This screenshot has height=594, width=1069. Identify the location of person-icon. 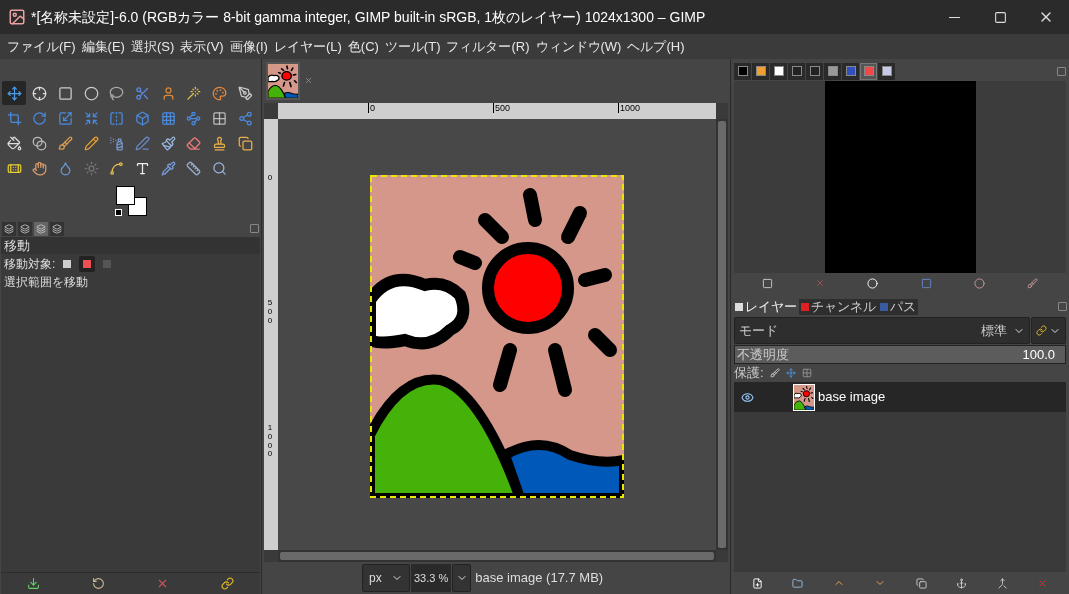
(168, 93).